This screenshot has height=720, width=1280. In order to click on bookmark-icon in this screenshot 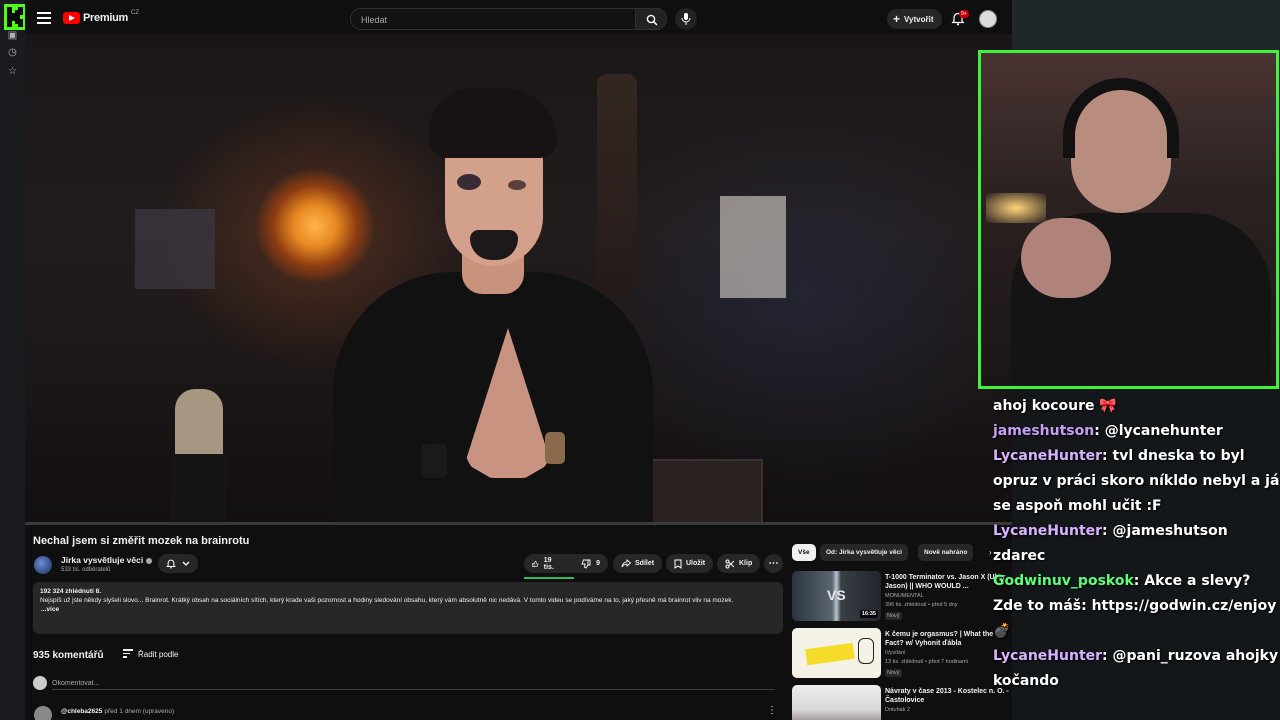, I will do `click(678, 564)`.